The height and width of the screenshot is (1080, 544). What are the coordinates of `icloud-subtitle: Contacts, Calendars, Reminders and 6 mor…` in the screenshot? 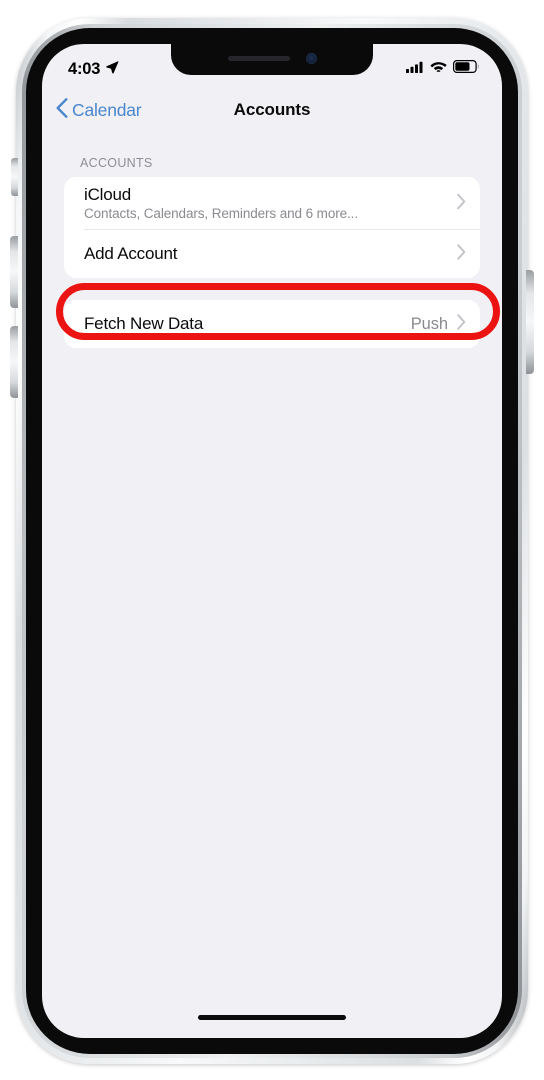 It's located at (221, 213).